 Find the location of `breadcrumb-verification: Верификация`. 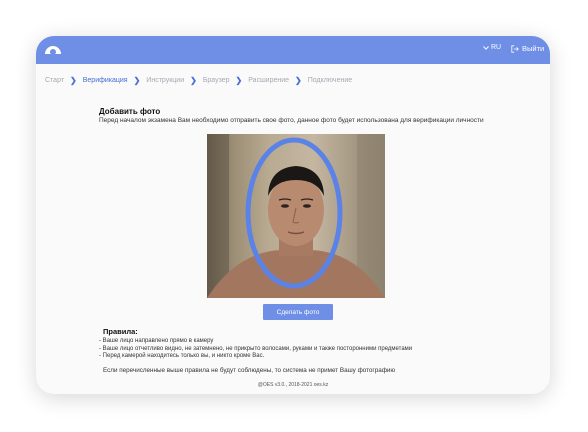

breadcrumb-verification: Верификация is located at coordinates (105, 80).